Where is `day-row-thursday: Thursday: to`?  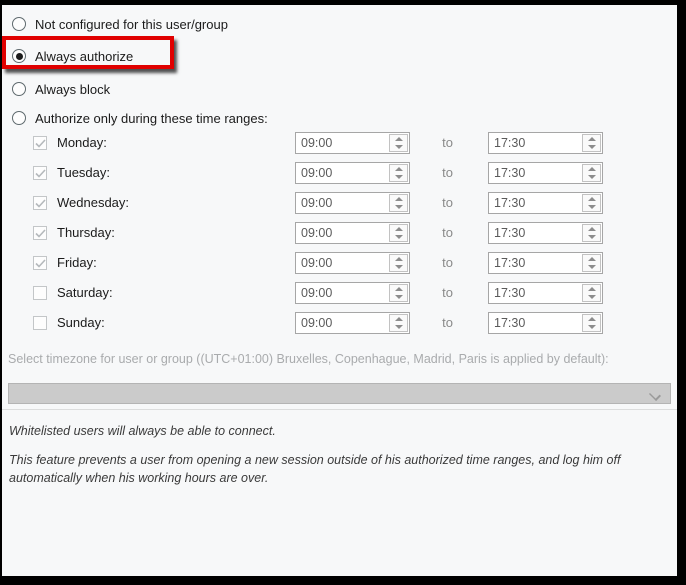
day-row-thursday: Thursday: to is located at coordinates (339, 233).